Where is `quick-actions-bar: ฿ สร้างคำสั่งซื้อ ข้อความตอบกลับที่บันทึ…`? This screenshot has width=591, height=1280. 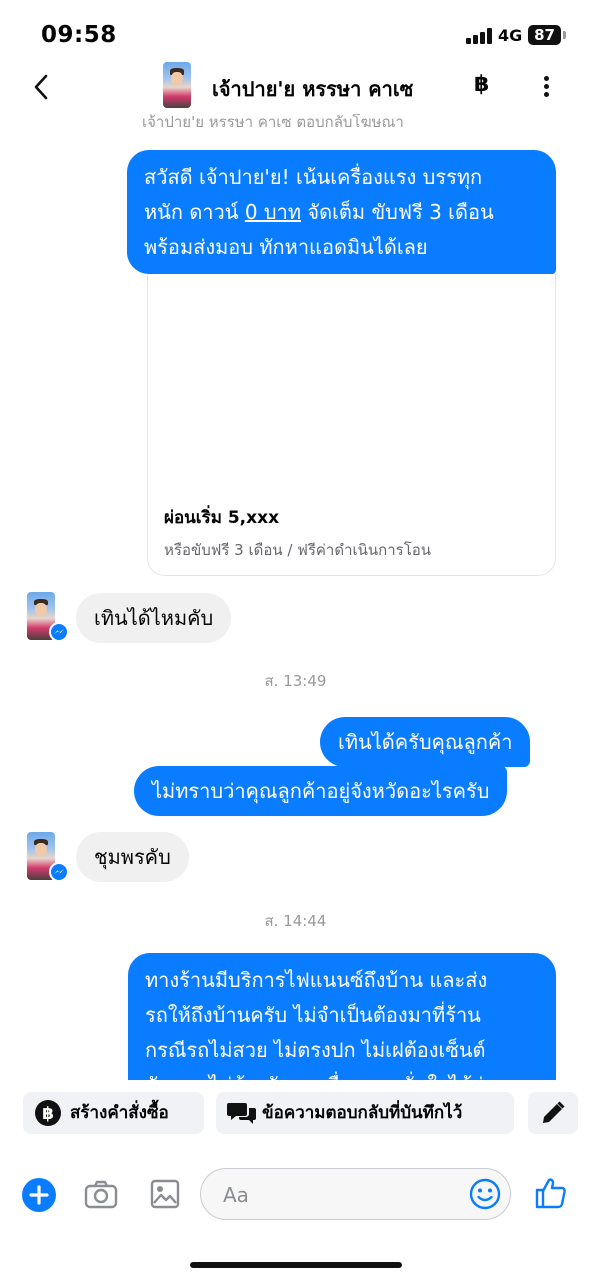
quick-actions-bar: ฿ สร้างคำสั่งซื้อ ข้อความตอบกลับที่บันทึ… is located at coordinates (295, 1113).